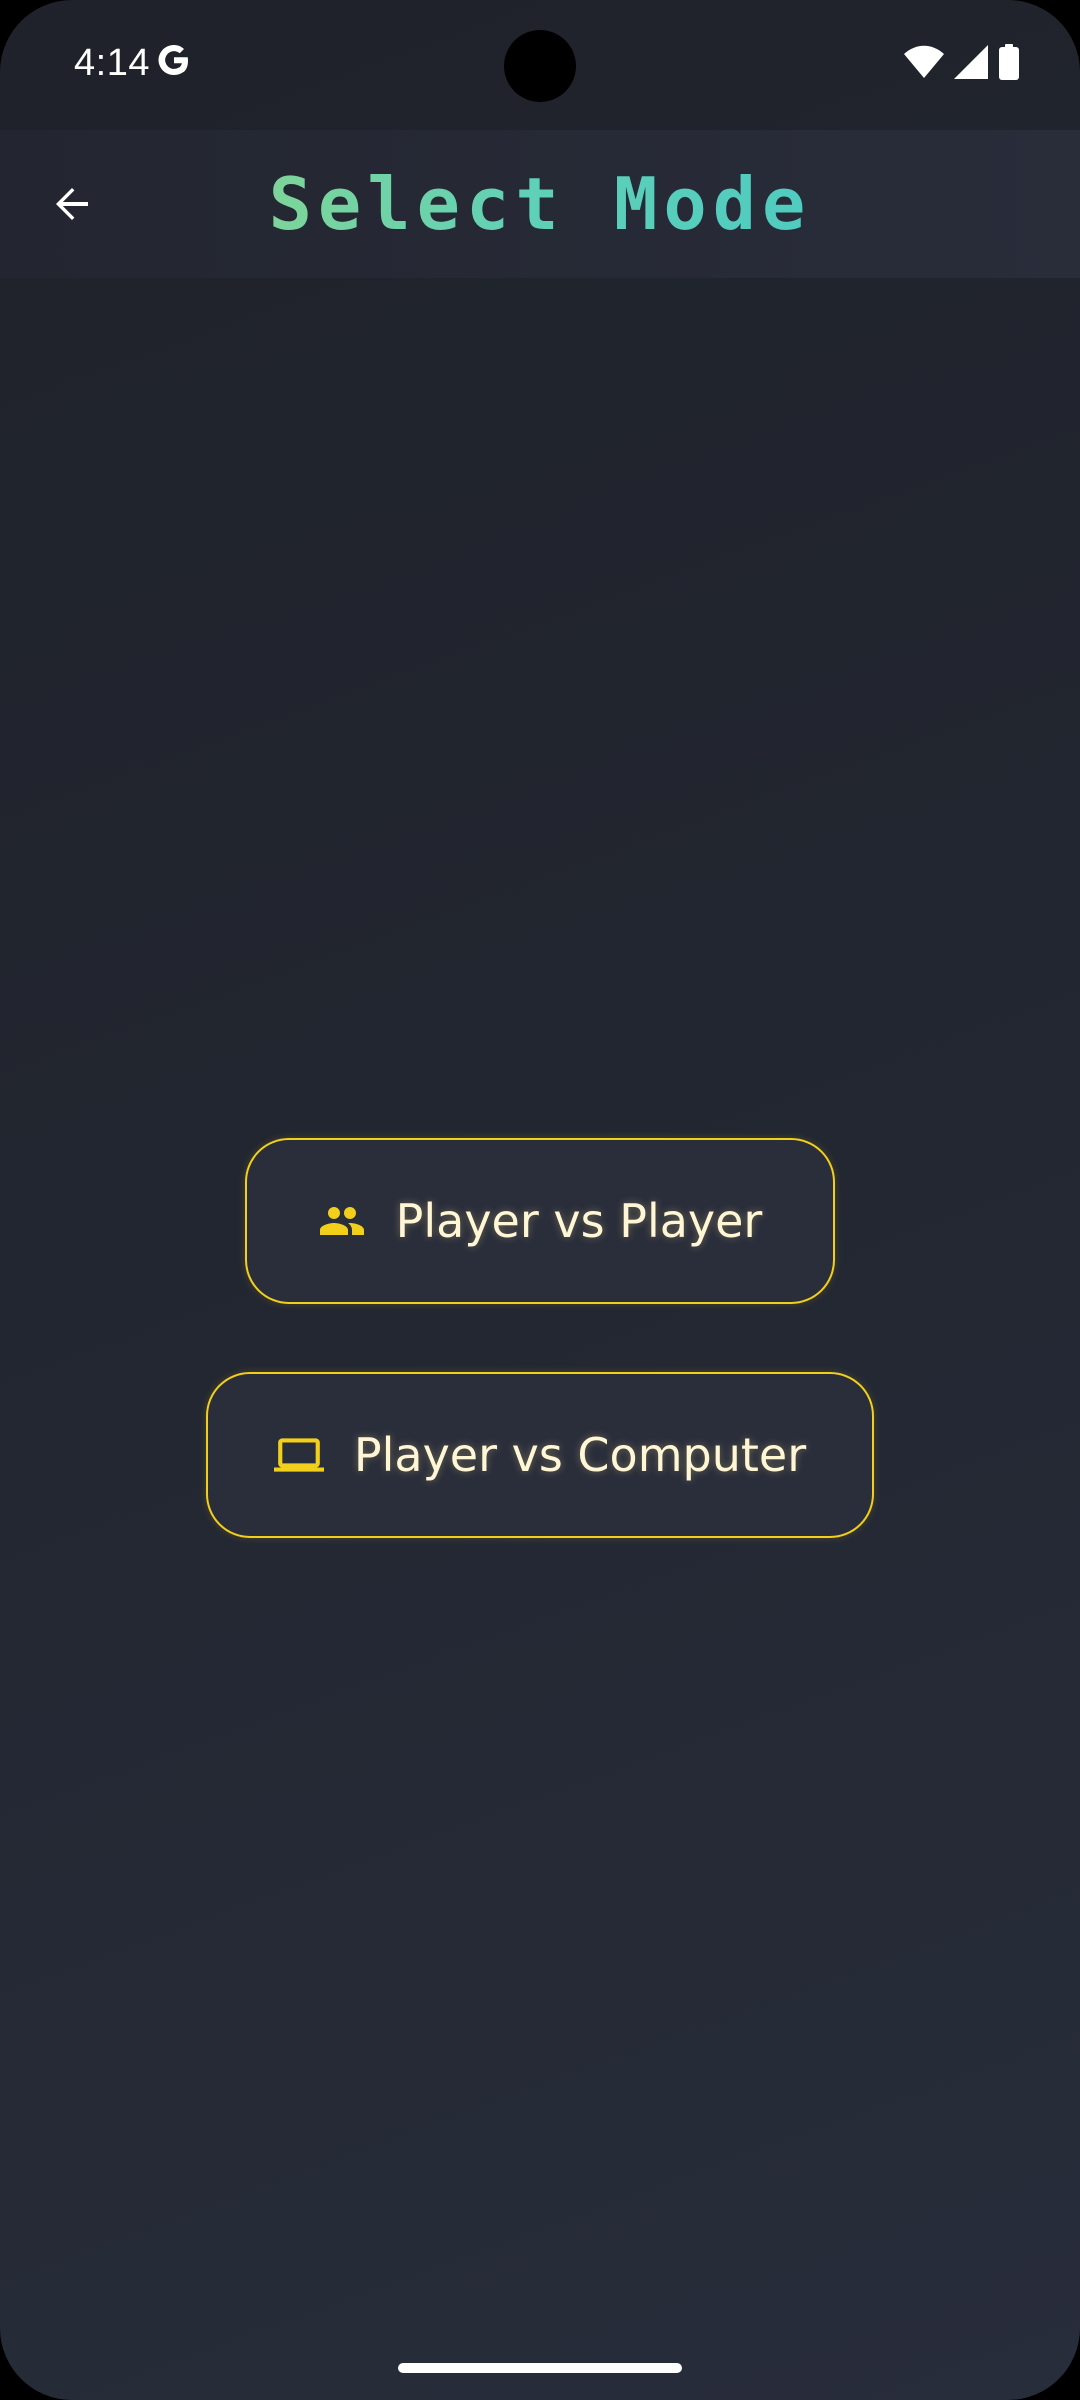 The image size is (1080, 2400). I want to click on page-title: Select Mode, so click(540, 204).